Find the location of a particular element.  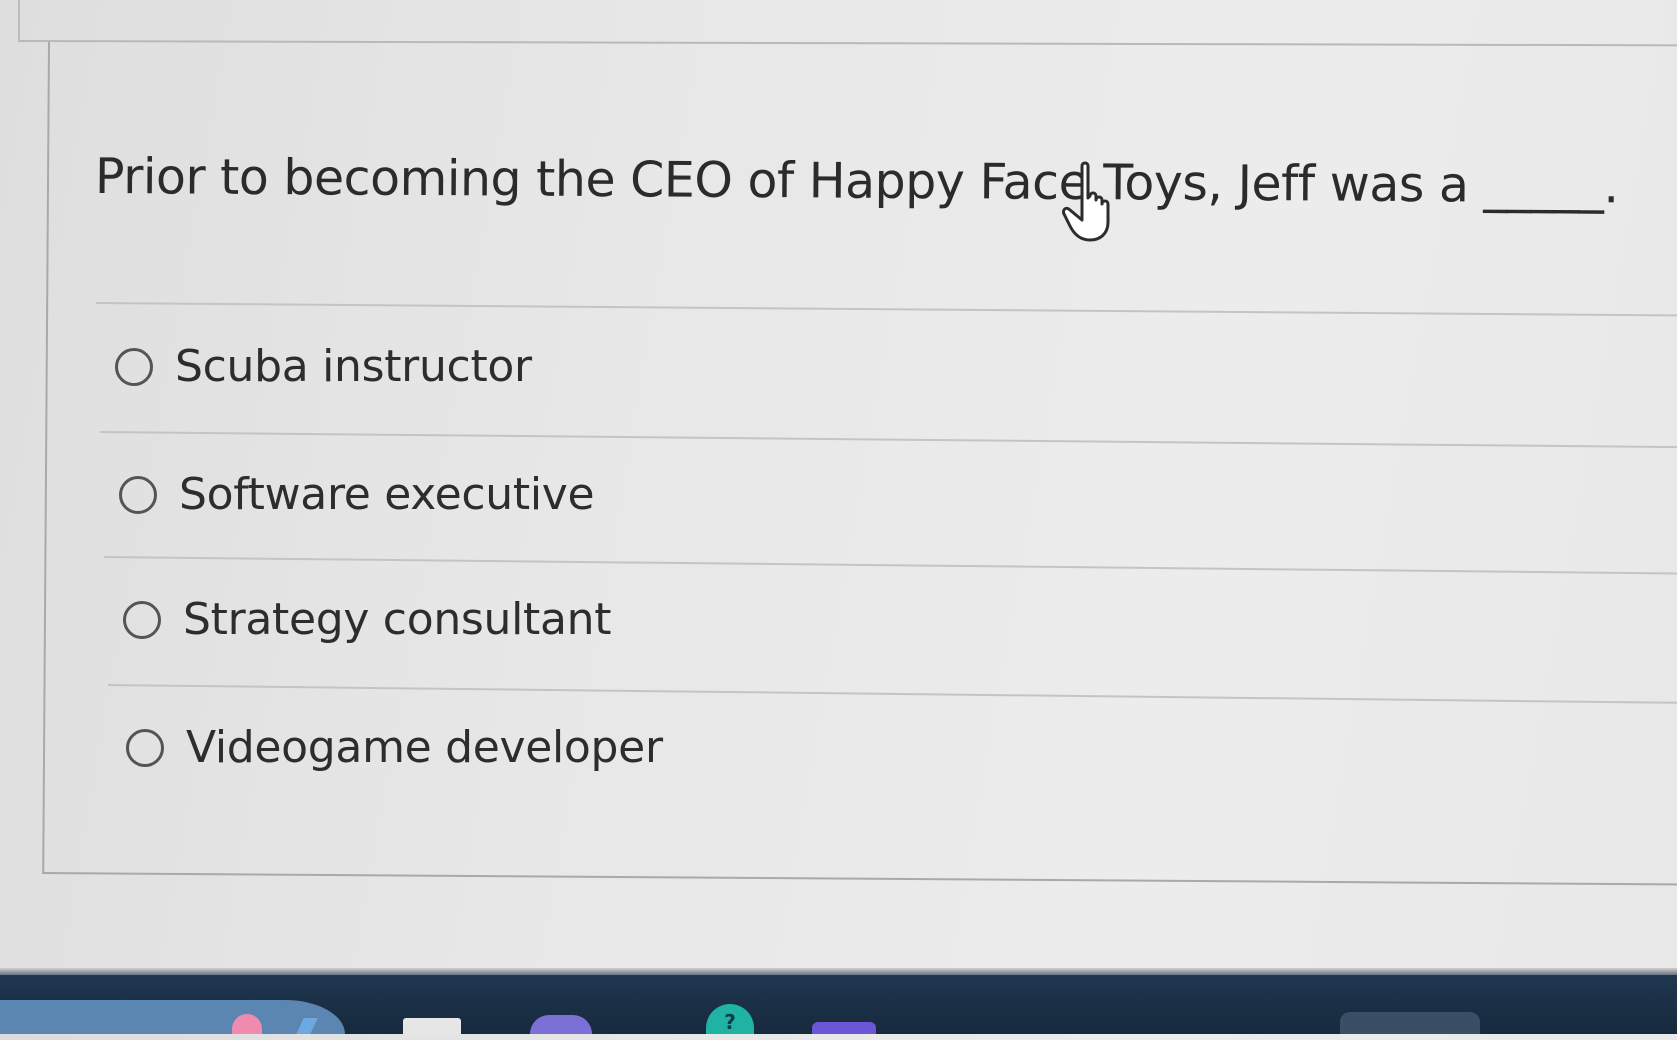

option-software-executive: Software executive is located at coordinates (357, 494).